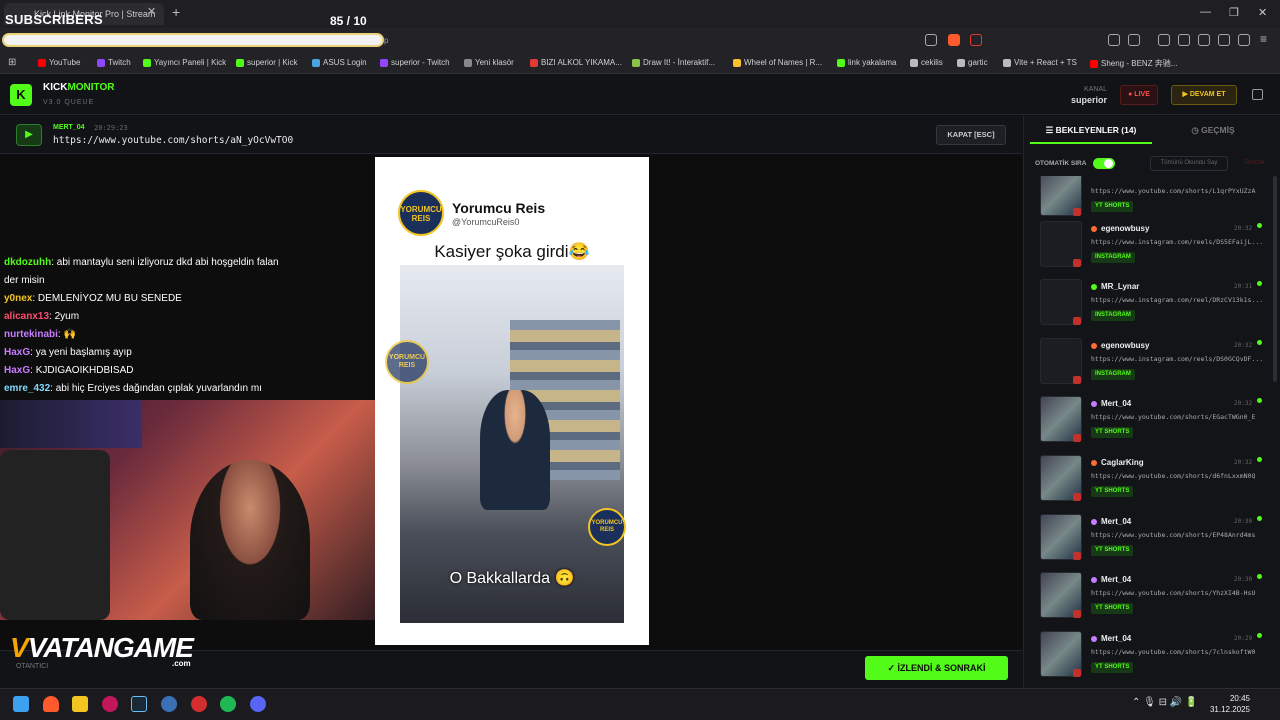  Describe the element at coordinates (339, 62) in the screenshot. I see `bookmark-item: ASUS Login` at that location.